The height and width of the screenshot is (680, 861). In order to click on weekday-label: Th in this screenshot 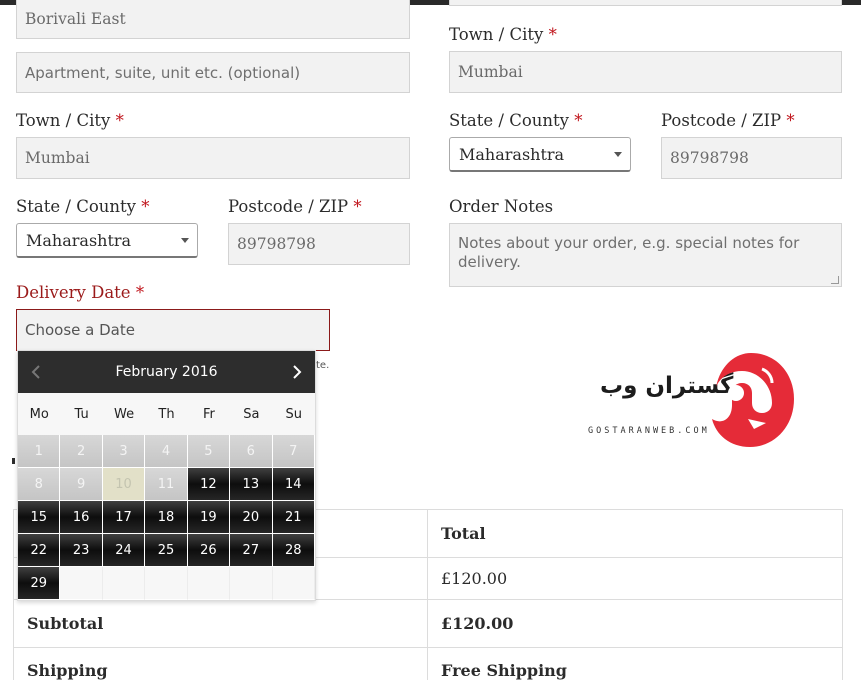, I will do `click(166, 414)`.